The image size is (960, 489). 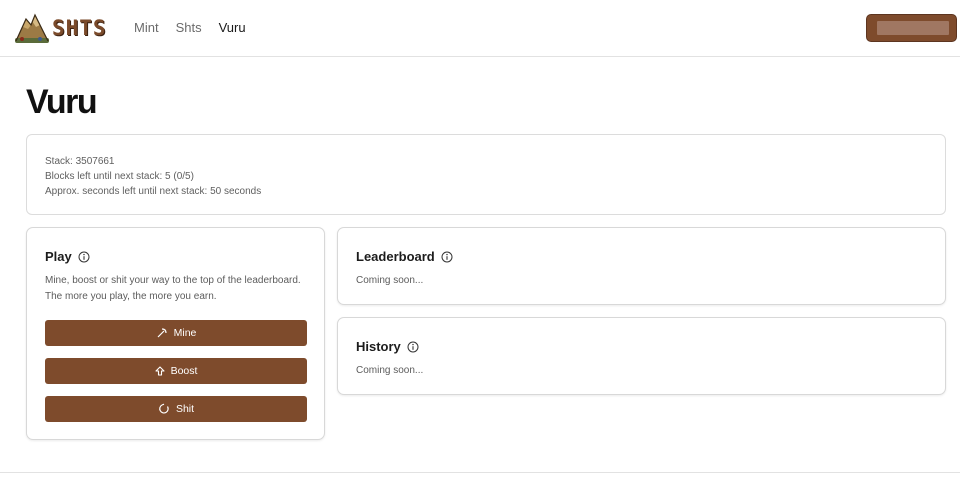 I want to click on nav-link-mint: Mint, so click(x=146, y=28).